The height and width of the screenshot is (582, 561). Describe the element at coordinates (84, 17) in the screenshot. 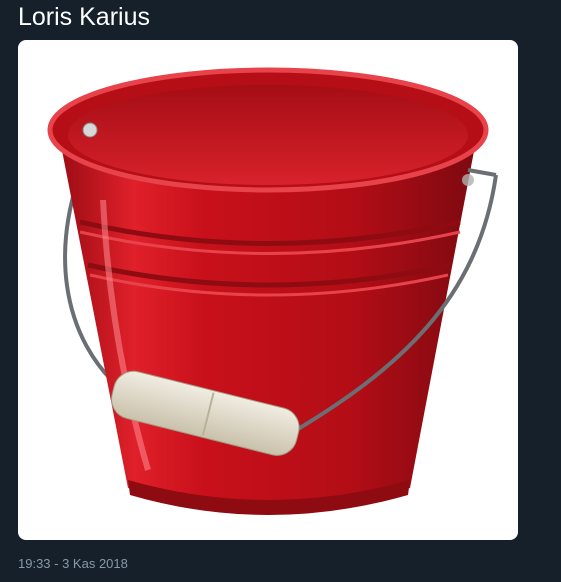

I see `tweet-text: Loris Karius` at that location.